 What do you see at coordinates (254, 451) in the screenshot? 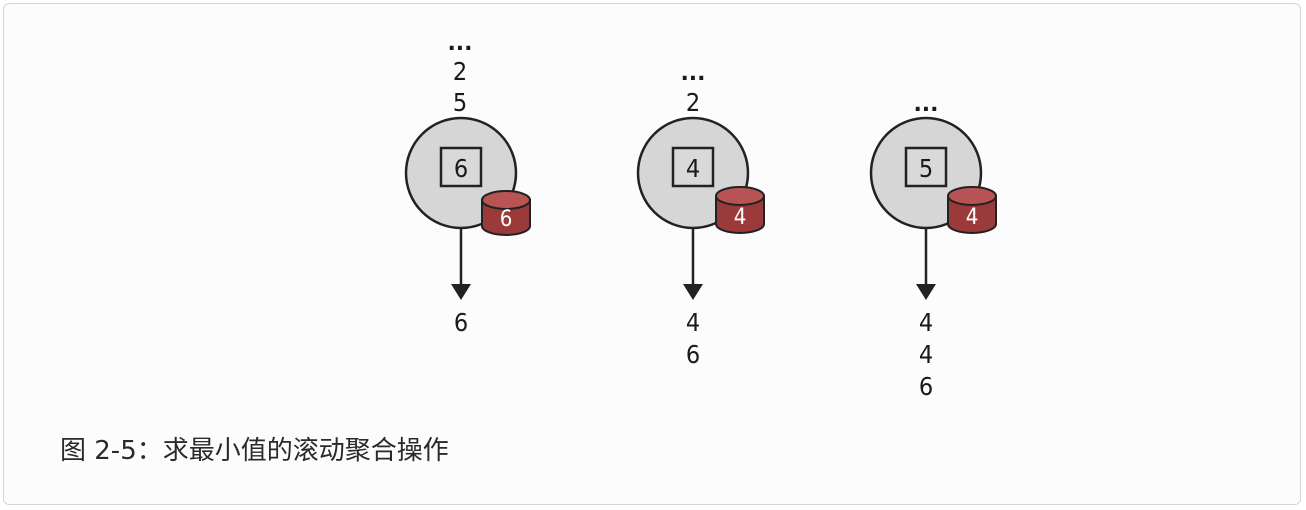
I see `figure-caption: 图 2-5：求最小值的滚动聚合操作` at bounding box center [254, 451].